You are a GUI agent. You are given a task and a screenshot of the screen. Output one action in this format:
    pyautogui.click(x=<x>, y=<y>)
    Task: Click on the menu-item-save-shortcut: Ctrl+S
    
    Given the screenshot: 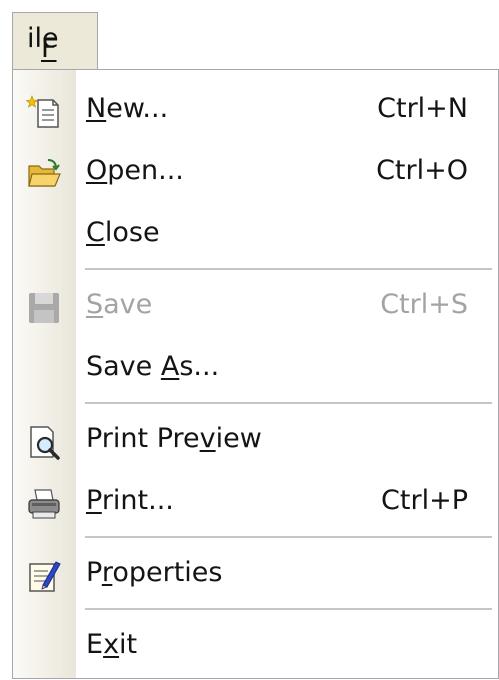 What is the action you would take?
    pyautogui.click(x=424, y=304)
    